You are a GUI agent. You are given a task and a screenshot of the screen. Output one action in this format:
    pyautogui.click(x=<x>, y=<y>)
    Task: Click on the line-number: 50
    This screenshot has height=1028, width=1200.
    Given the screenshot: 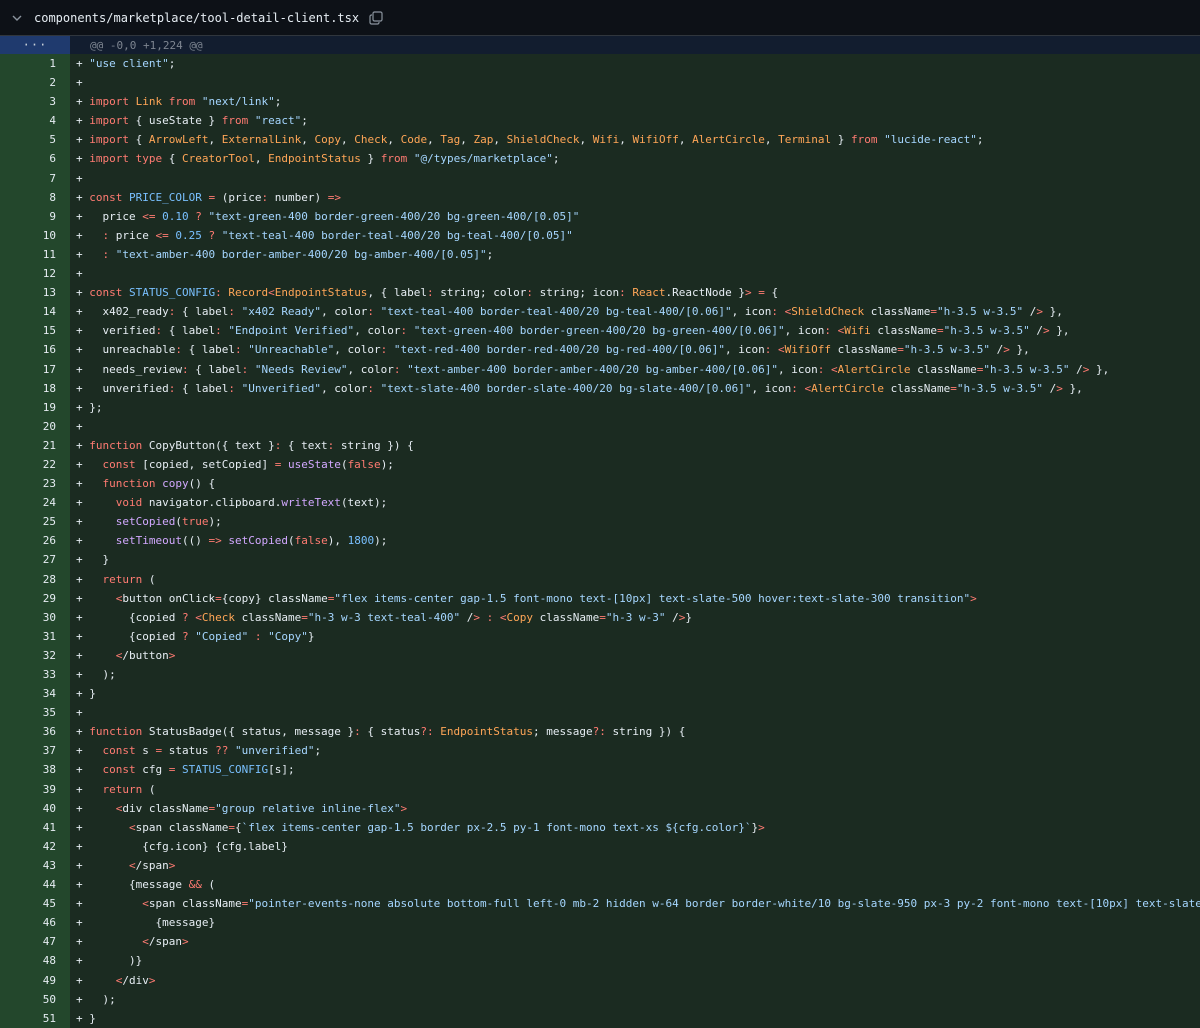 What is the action you would take?
    pyautogui.click(x=35, y=999)
    